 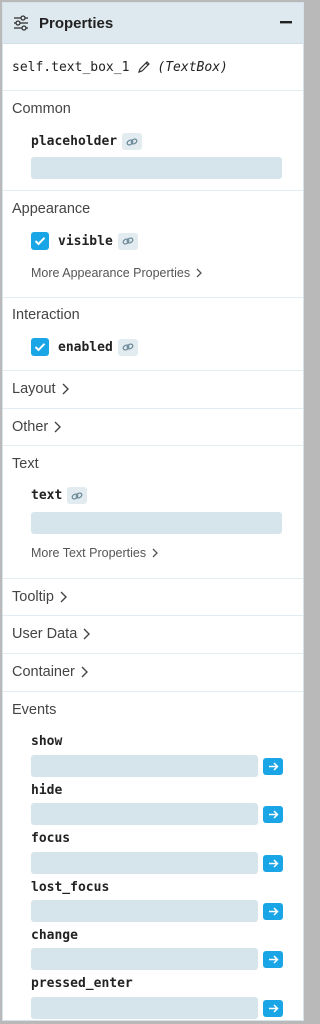 I want to click on event-row-change, so click(x=157, y=959).